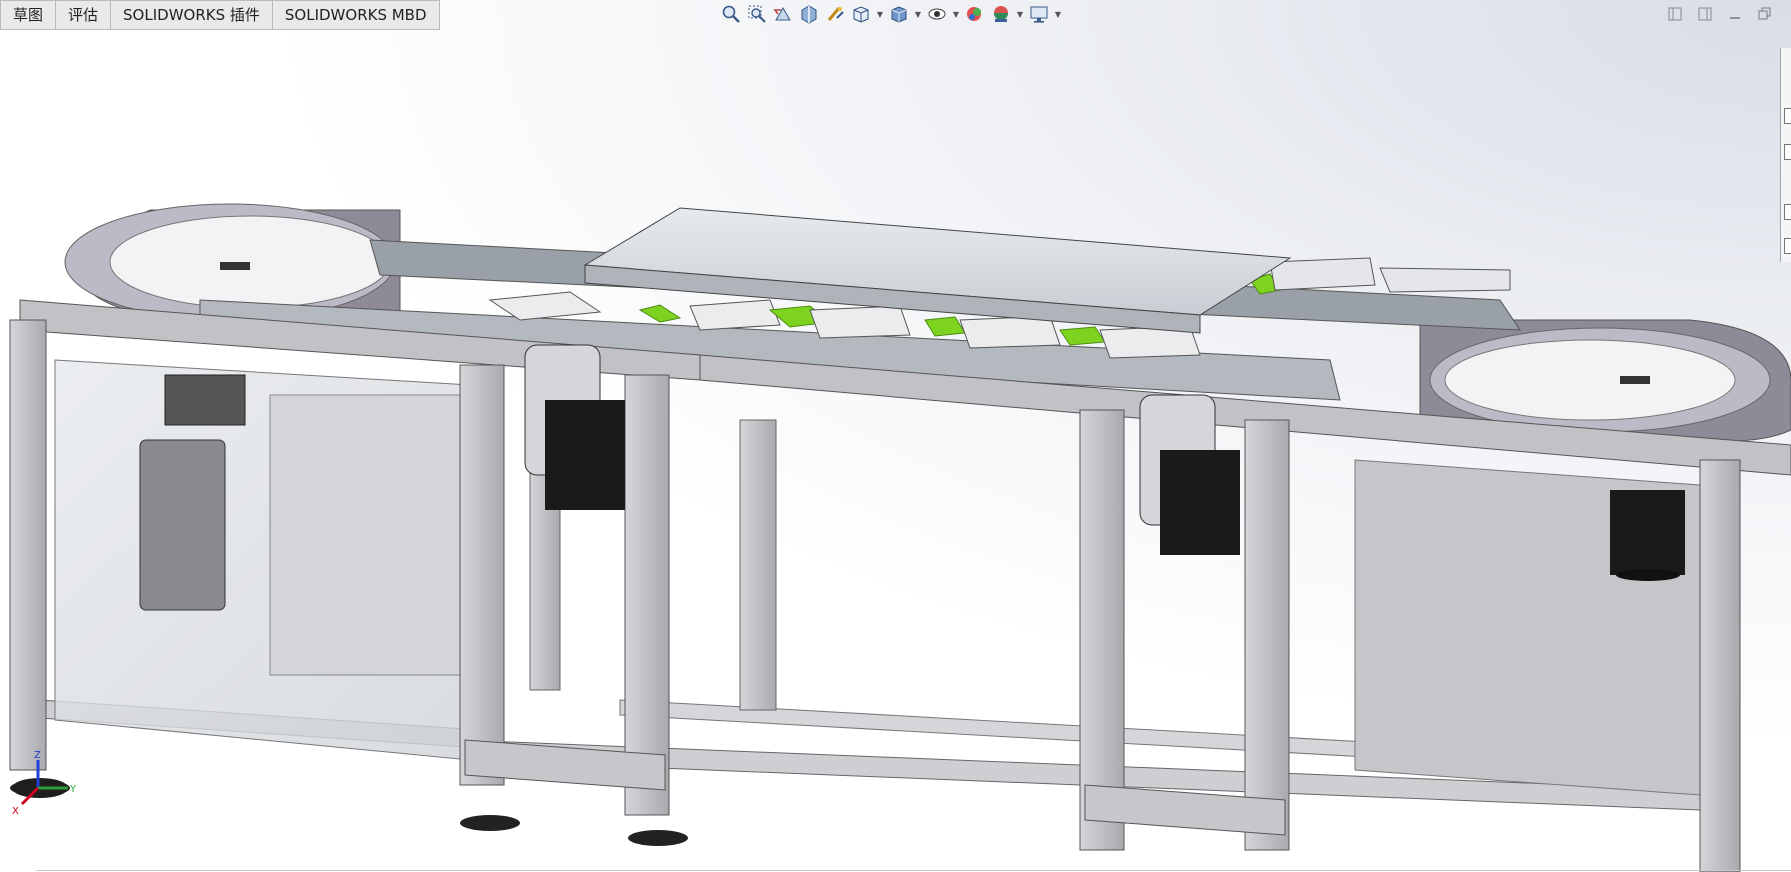  I want to click on tab-solidworks-mbd: SOLIDWORKS MBD, so click(356, 15).